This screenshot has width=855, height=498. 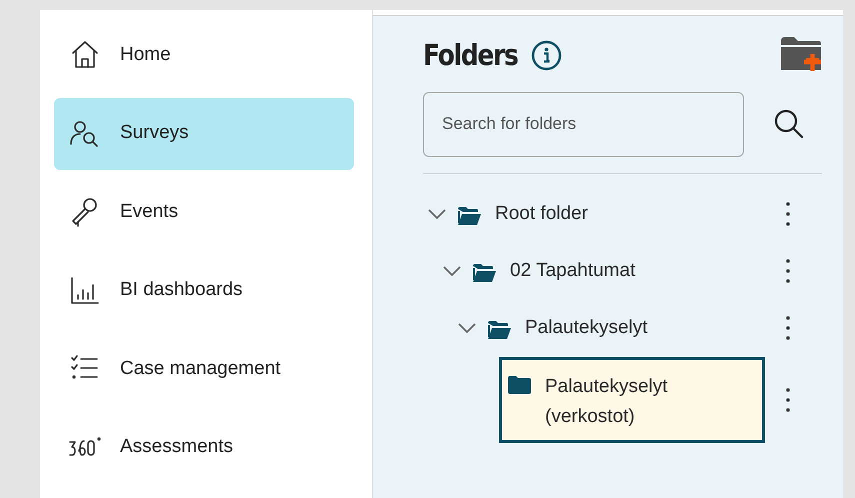 I want to click on sidebar-item: Events, so click(x=204, y=212).